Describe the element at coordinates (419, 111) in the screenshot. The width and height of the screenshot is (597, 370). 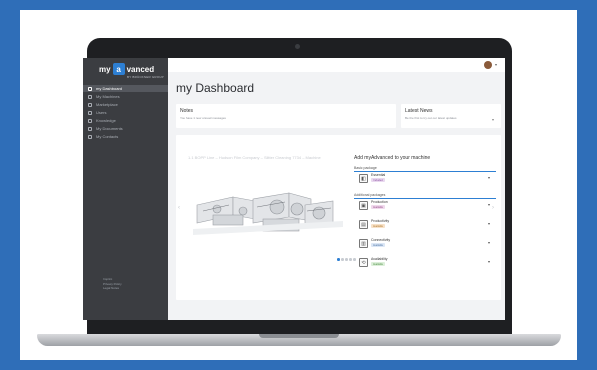
I see `news-title: Latest News` at that location.